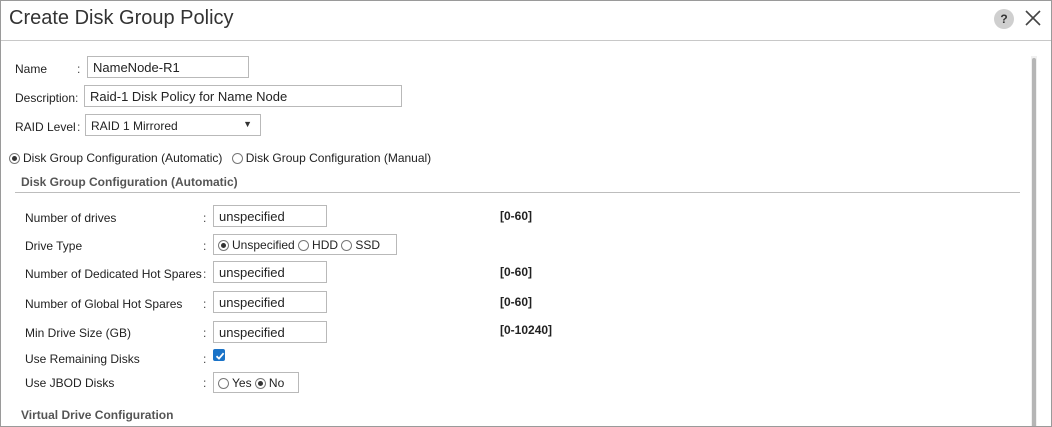  Describe the element at coordinates (270, 302) in the screenshot. I see `global-hot-spares-input` at that location.